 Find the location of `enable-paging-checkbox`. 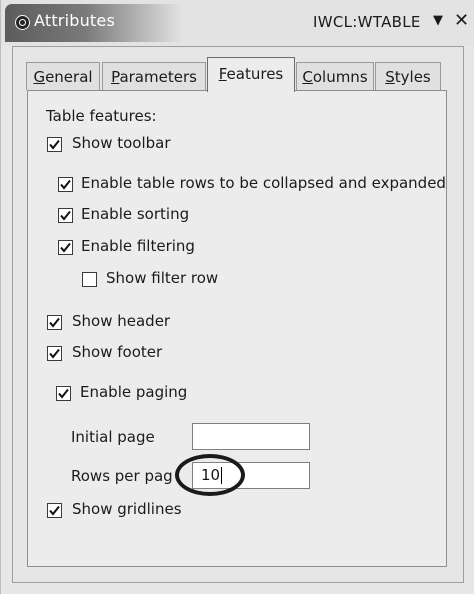

enable-paging-checkbox is located at coordinates (63, 393).